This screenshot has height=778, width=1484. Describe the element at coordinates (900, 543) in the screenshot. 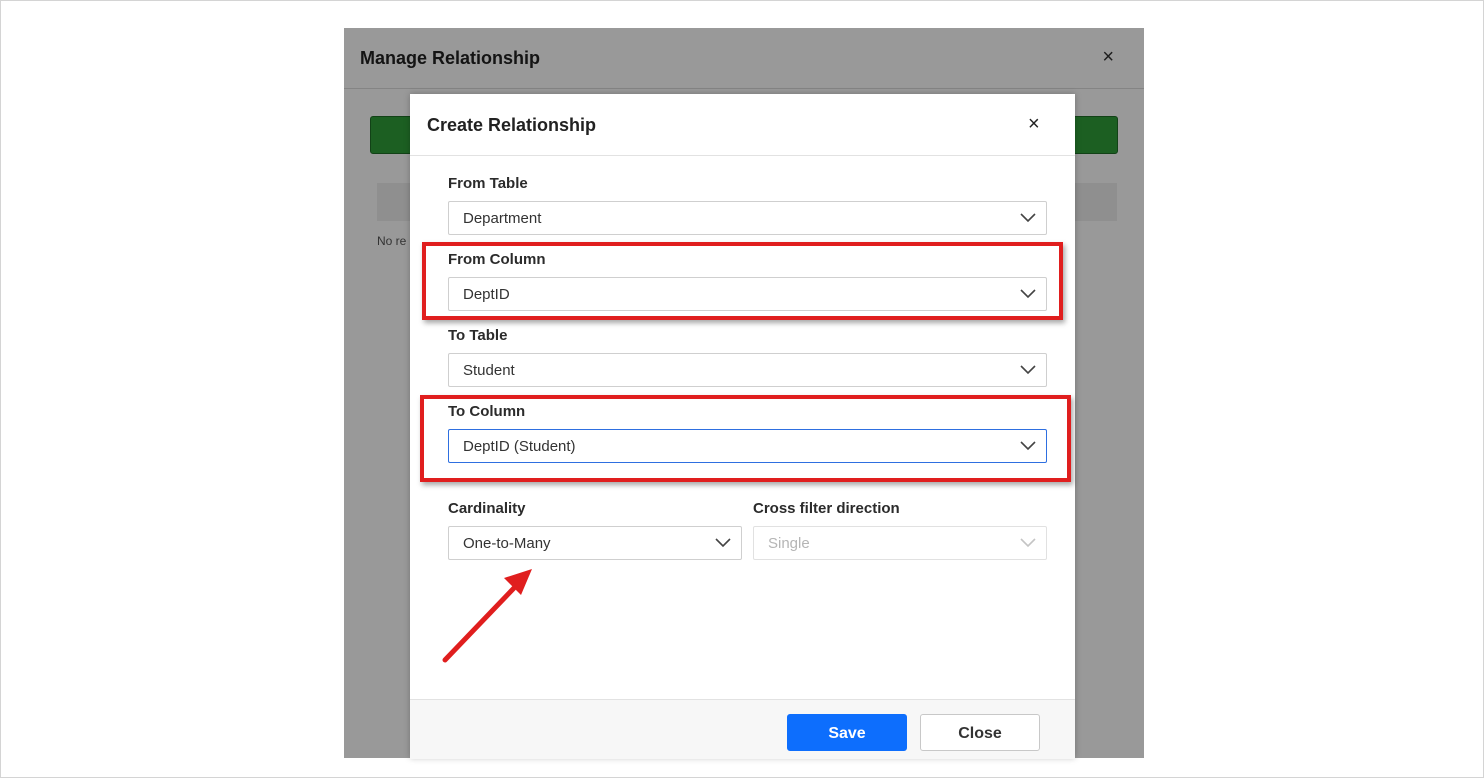

I see `cross-filter-dropdown: Single` at that location.